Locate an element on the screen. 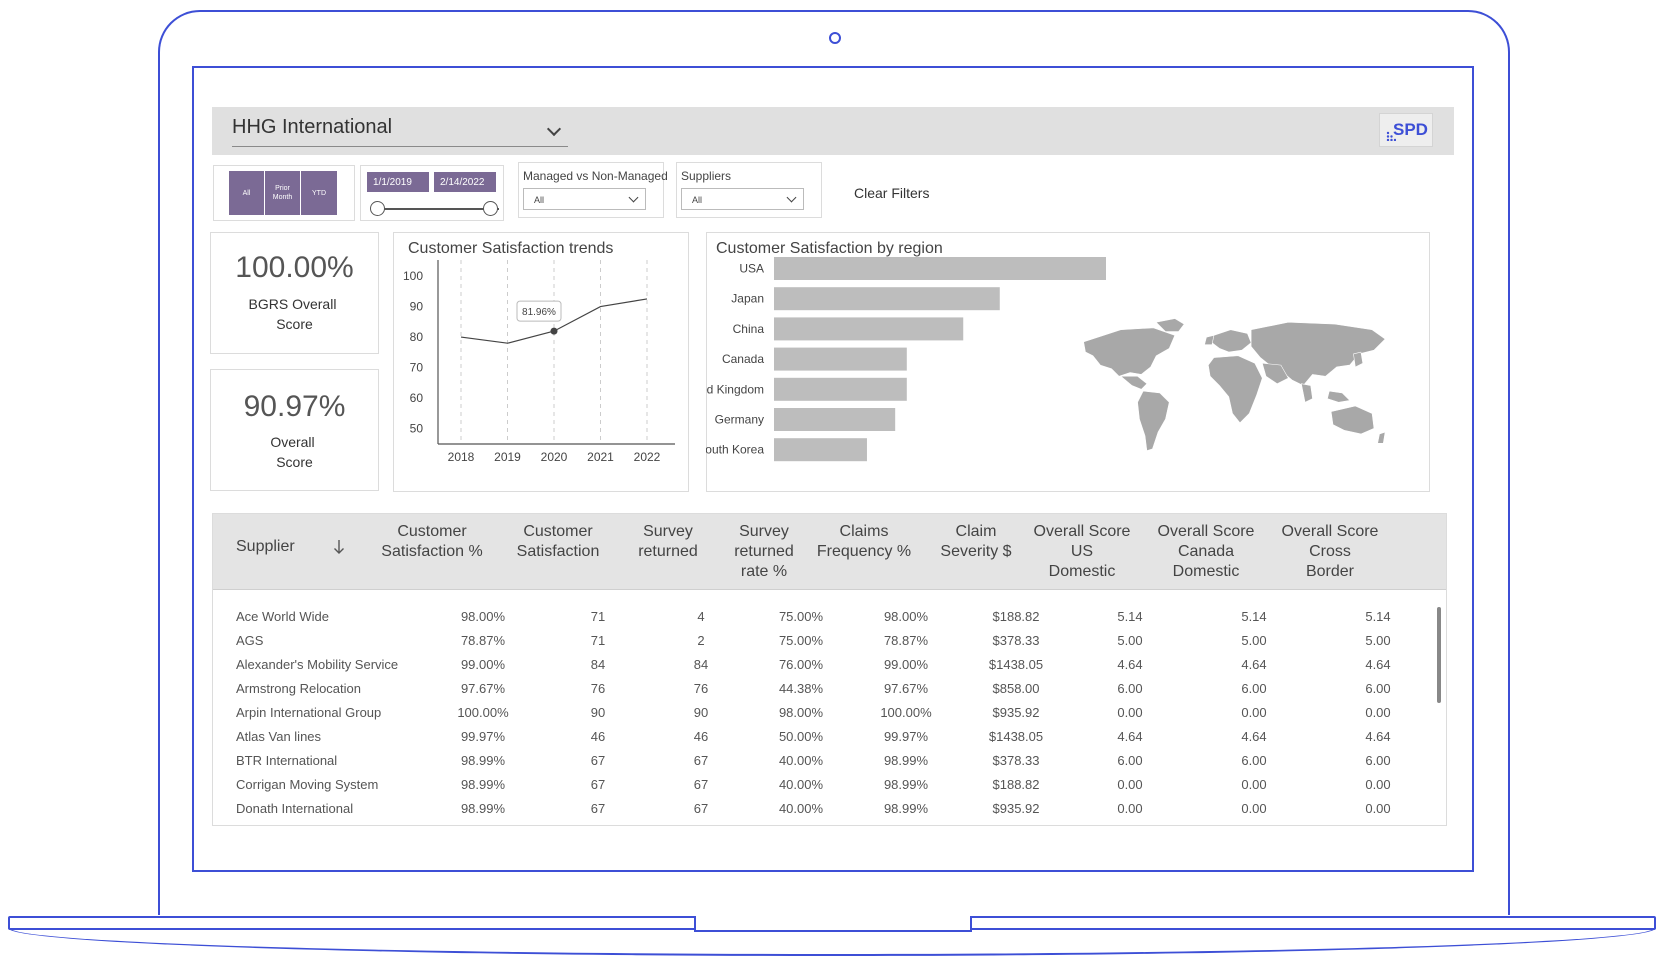  region-label: China is located at coordinates (749, 329).